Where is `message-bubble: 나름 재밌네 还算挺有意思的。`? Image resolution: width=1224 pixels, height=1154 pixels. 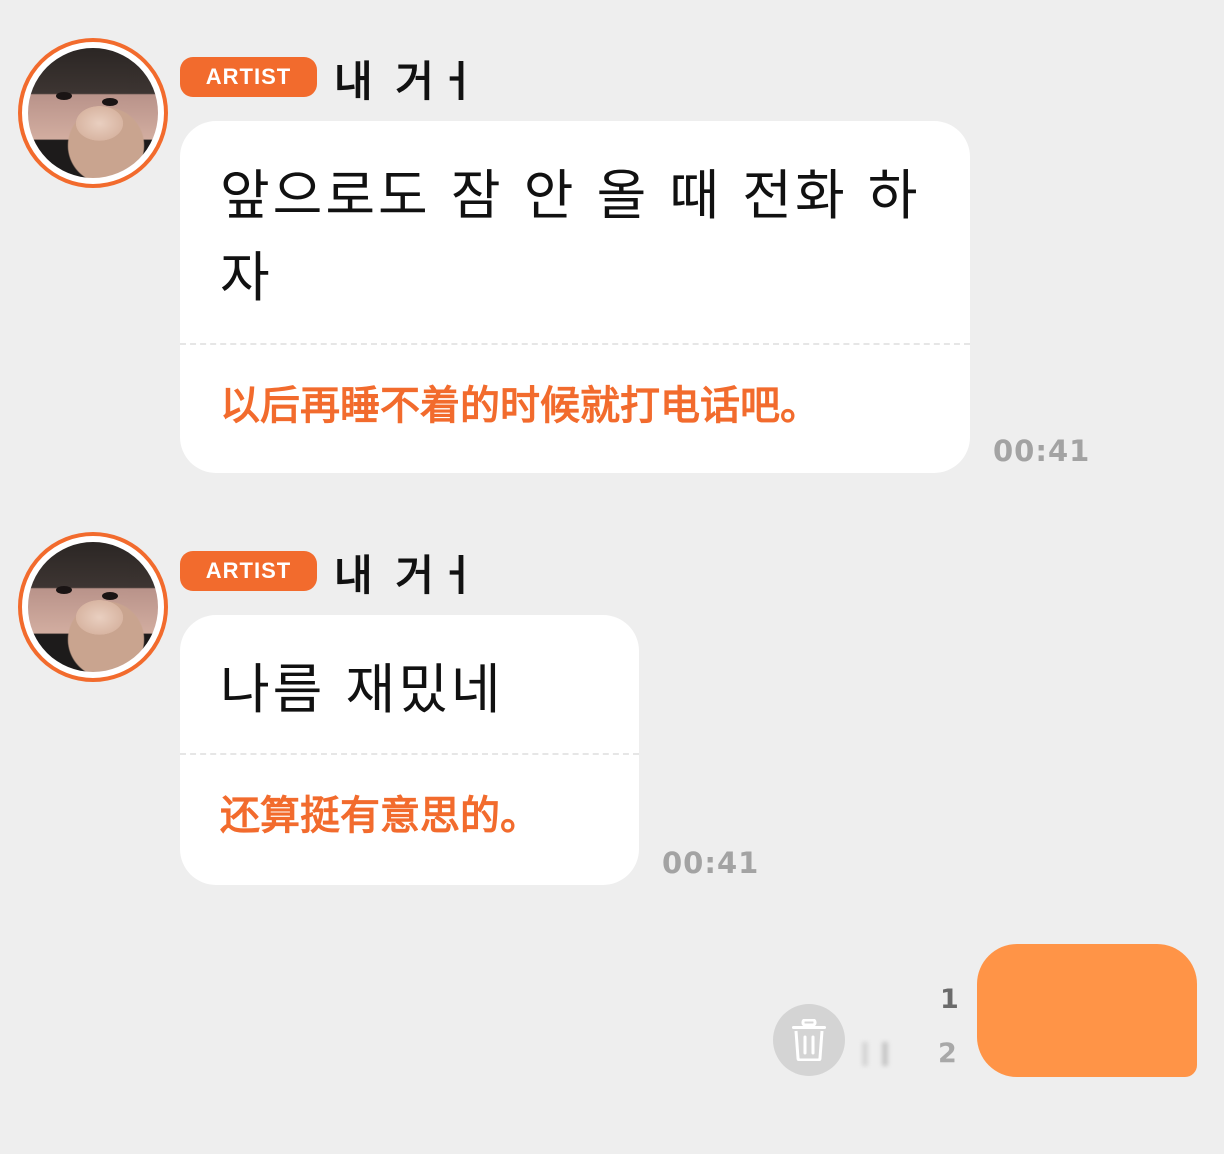 message-bubble: 나름 재밌네 还算挺有意思的。 is located at coordinates (409, 750).